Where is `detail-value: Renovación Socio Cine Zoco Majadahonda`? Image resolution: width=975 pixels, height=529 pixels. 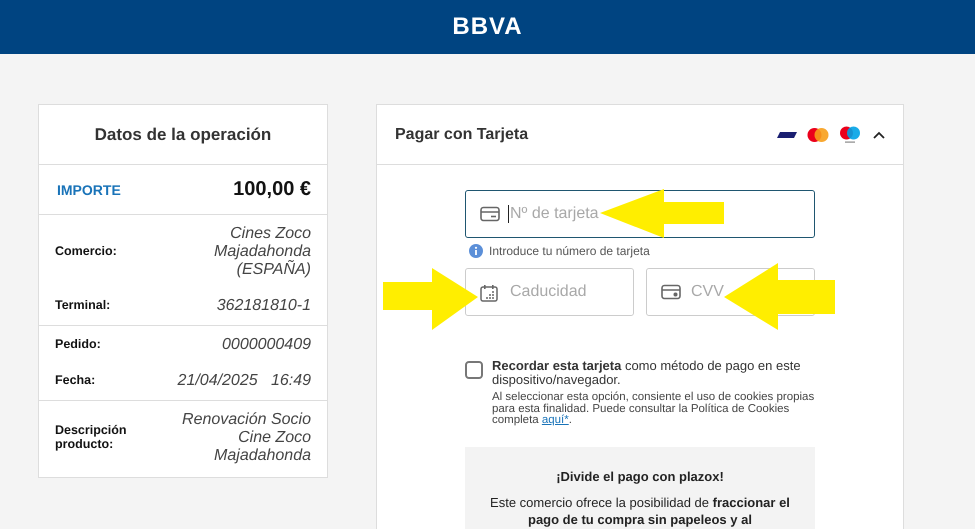 detail-value: Renovación Socio Cine Zoco Majadahonda is located at coordinates (246, 438).